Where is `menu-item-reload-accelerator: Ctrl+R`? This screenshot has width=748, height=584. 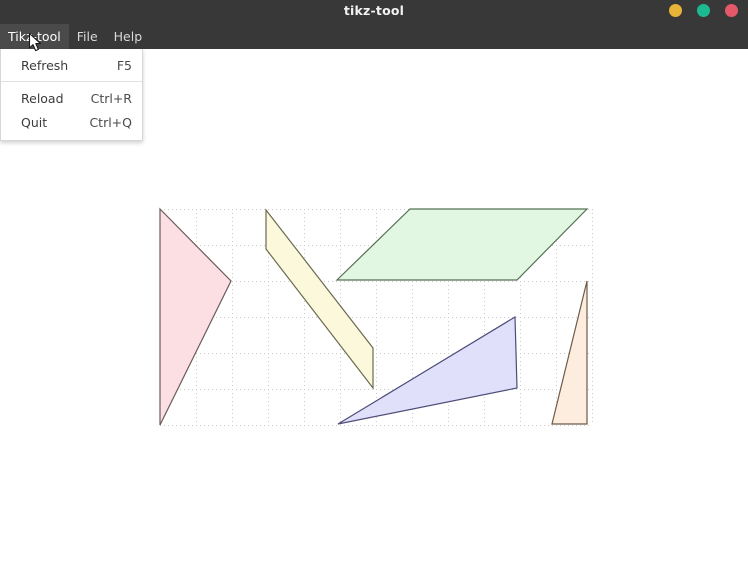
menu-item-reload-accelerator: Ctrl+R is located at coordinates (111, 98).